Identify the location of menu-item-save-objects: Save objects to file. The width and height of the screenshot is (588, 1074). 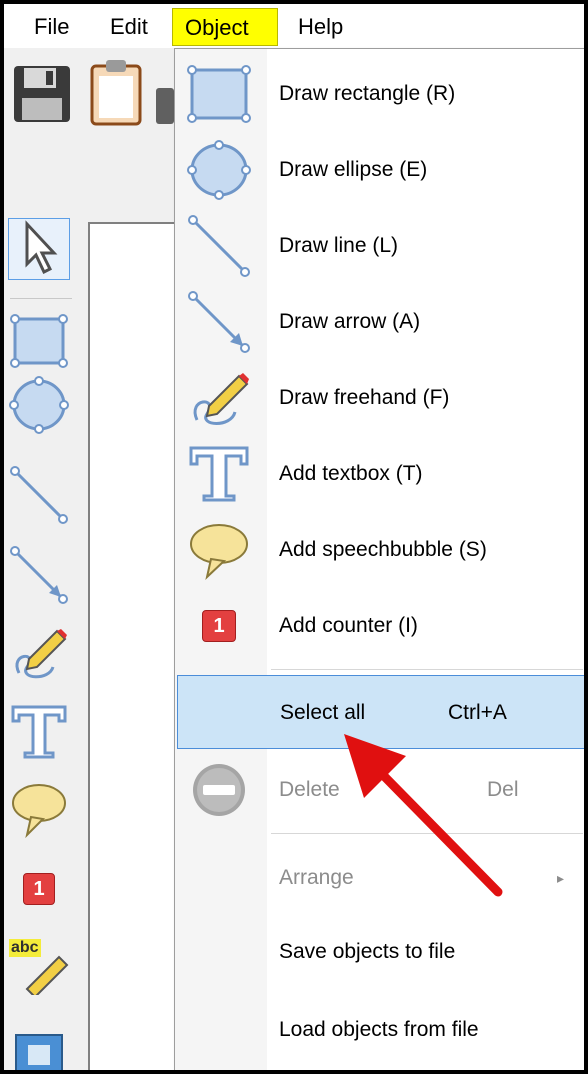
(380, 952).